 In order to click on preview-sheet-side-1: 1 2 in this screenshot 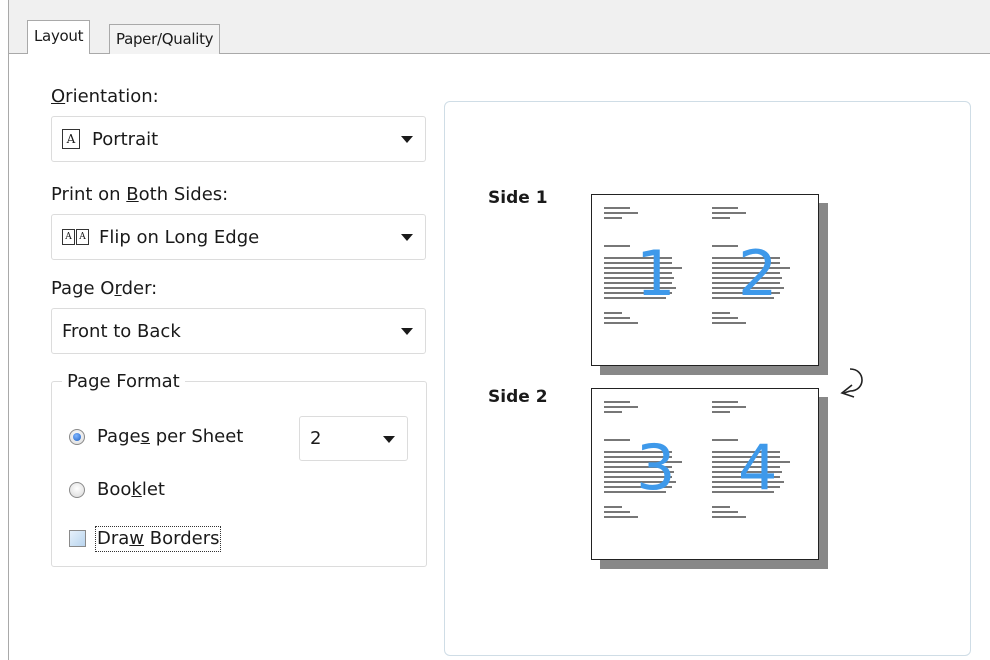, I will do `click(705, 280)`.